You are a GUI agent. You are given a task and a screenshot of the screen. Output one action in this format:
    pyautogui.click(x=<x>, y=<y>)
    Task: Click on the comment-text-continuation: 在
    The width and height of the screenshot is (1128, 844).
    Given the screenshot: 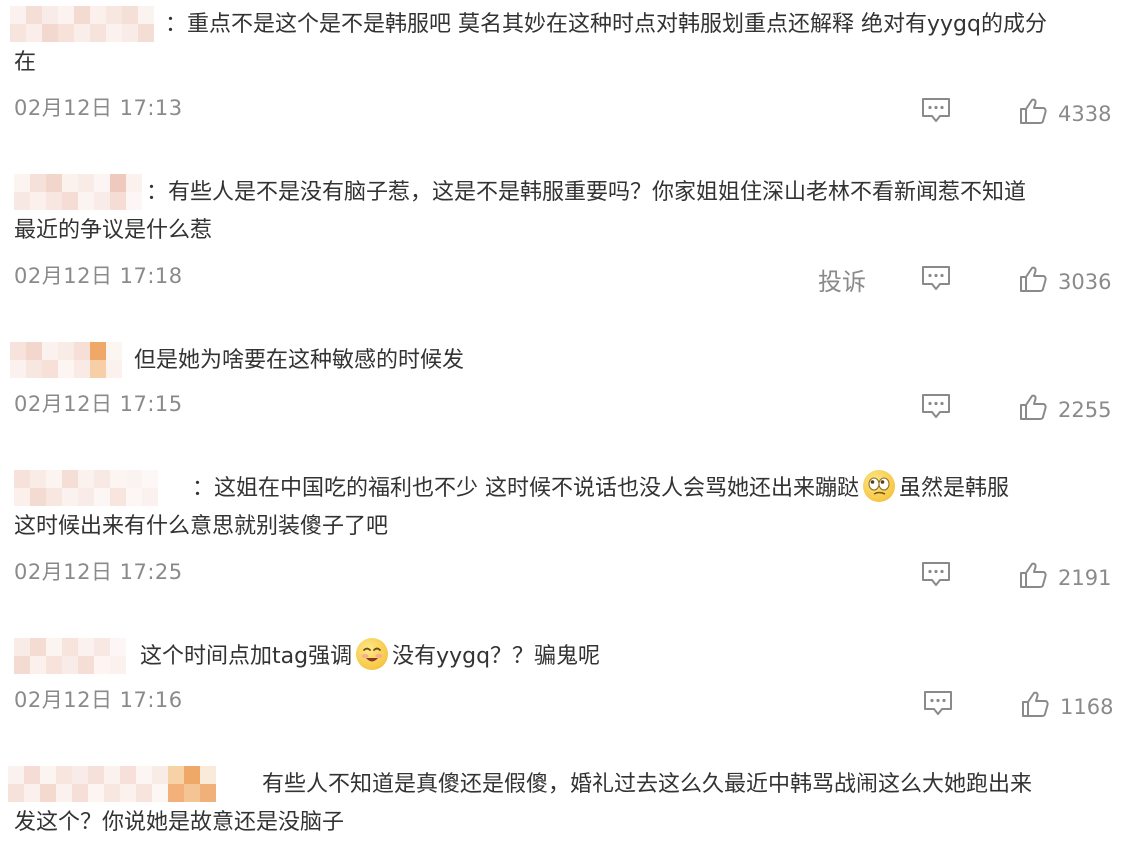 What is the action you would take?
    pyautogui.click(x=25, y=63)
    